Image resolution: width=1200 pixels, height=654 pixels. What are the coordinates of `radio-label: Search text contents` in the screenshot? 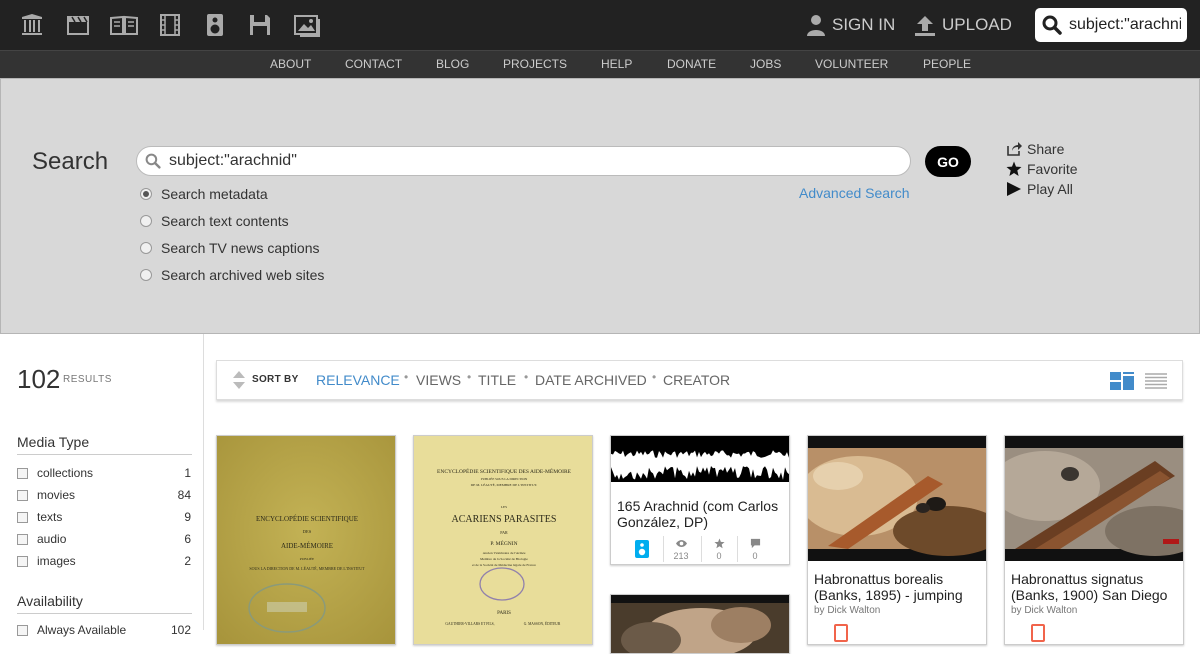 It's located at (225, 221).